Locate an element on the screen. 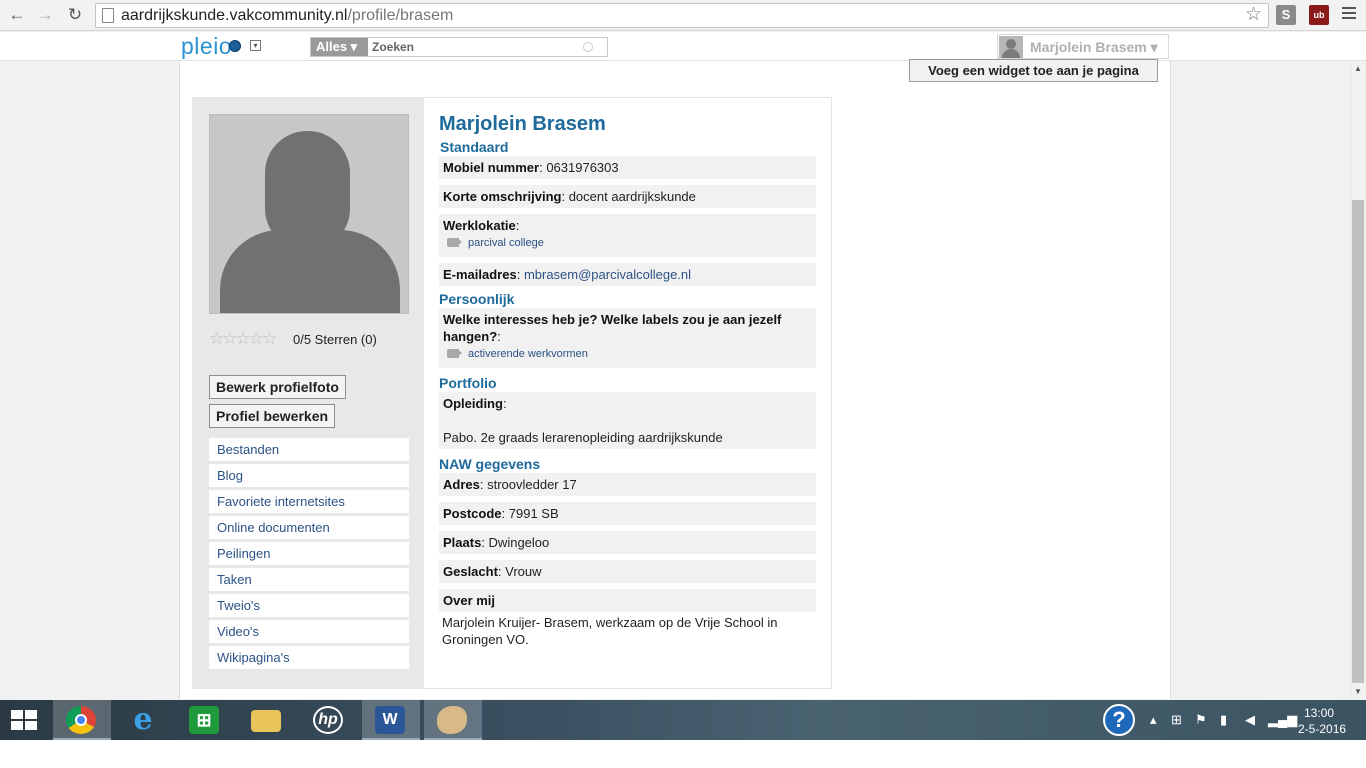 The width and height of the screenshot is (1366, 768). url-host: aardrijkskunde.vakcommunity.nl is located at coordinates (234, 15).